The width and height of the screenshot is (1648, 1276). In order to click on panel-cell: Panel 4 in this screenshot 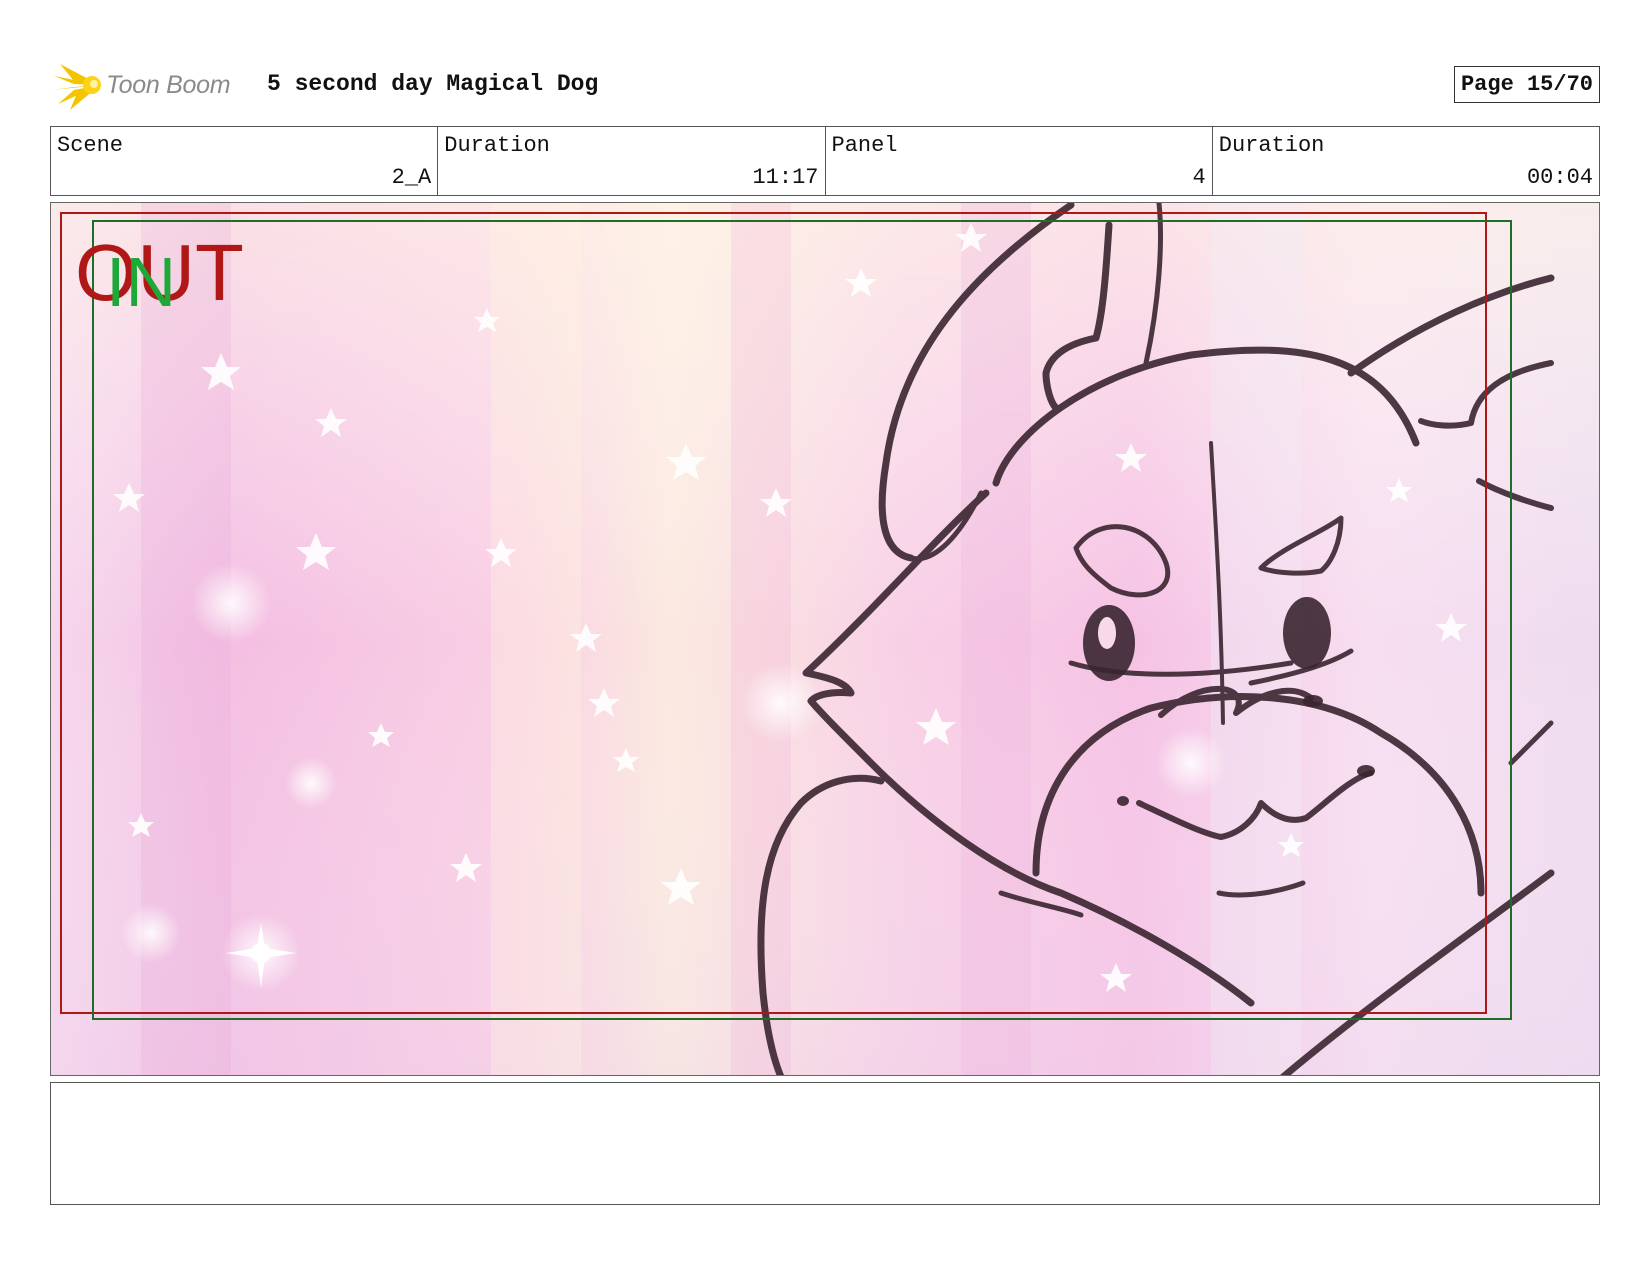, I will do `click(1019, 161)`.